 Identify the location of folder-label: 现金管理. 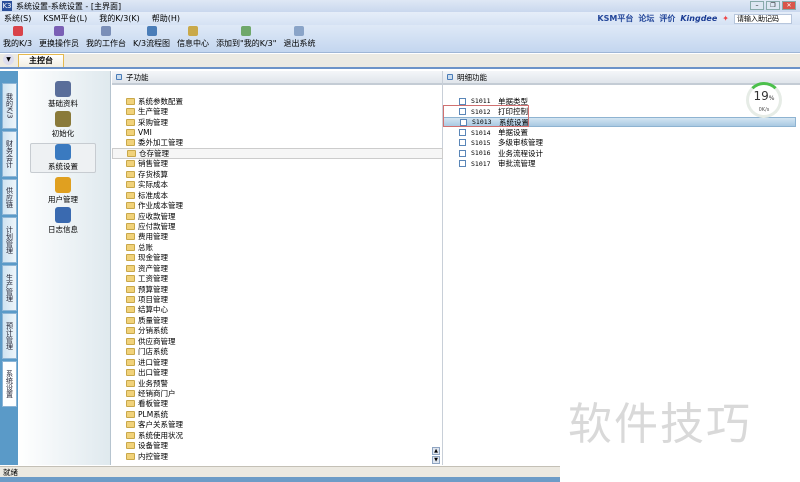
(153, 258).